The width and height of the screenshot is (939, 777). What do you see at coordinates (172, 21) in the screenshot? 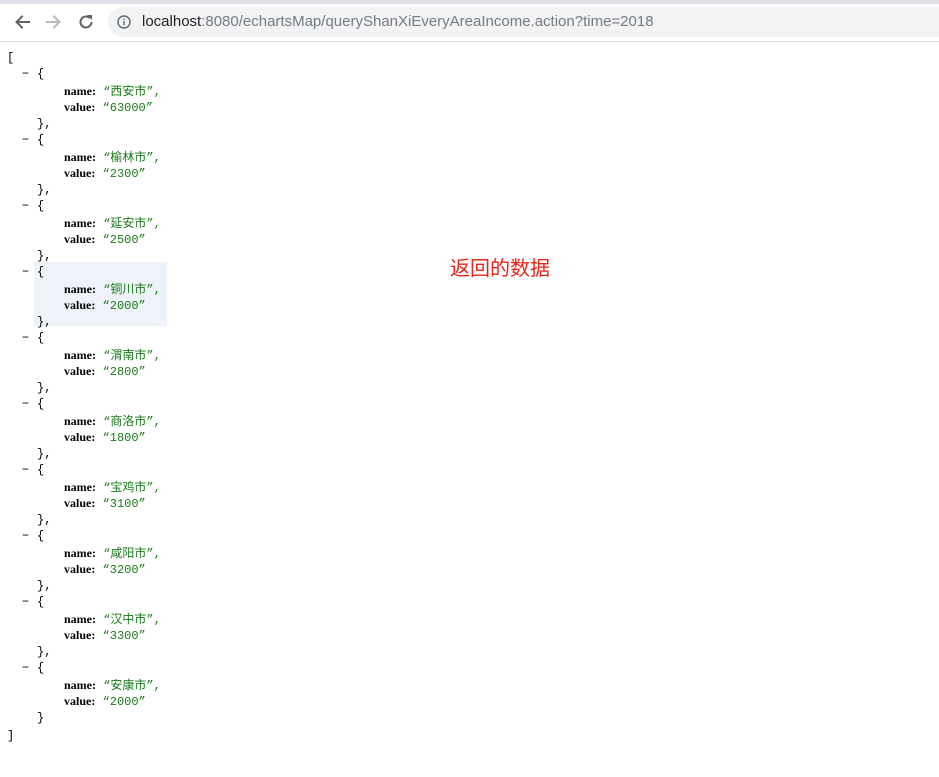
I see `url-host: localhost` at bounding box center [172, 21].